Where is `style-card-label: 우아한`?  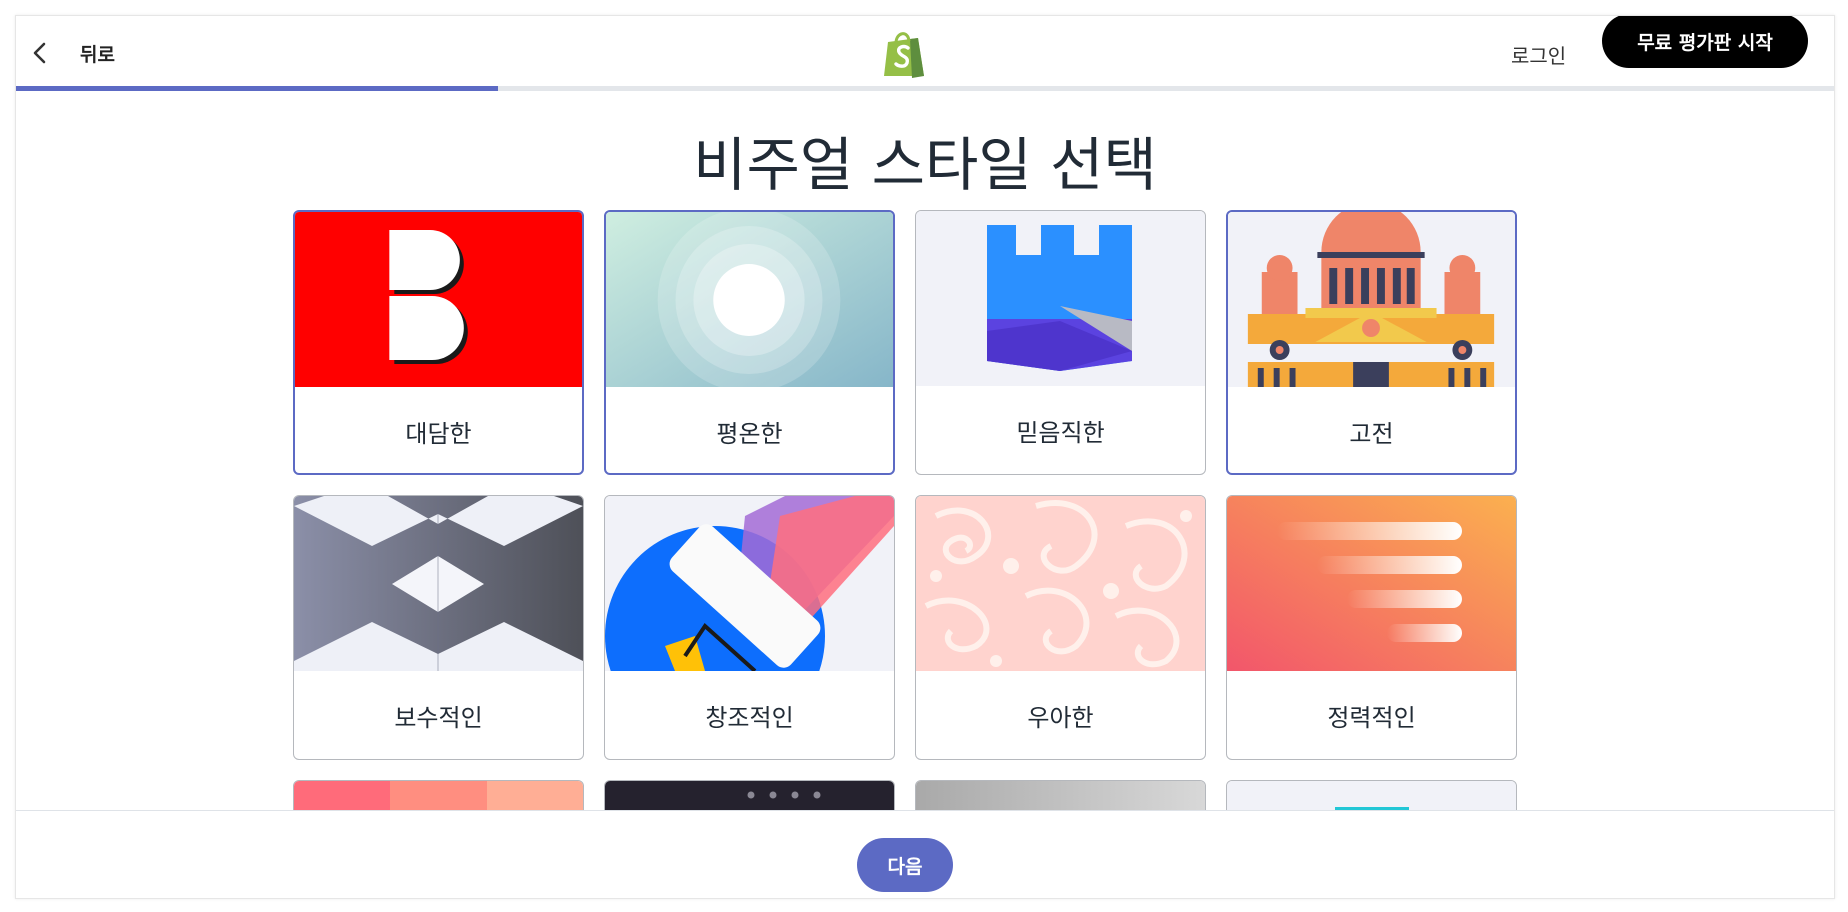 style-card-label: 우아한 is located at coordinates (1060, 717).